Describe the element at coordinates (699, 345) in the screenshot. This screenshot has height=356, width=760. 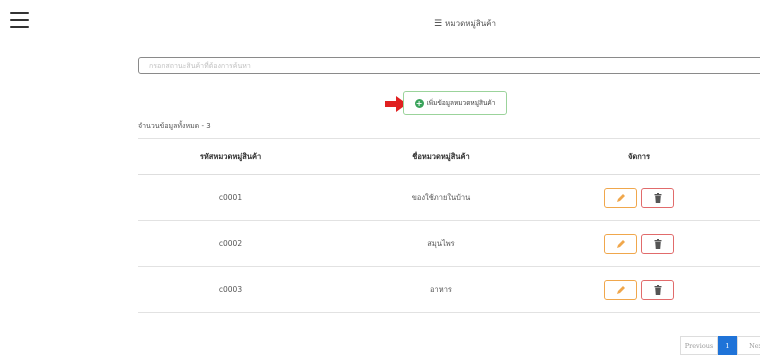
I see `pagination-previous: Previous` at that location.